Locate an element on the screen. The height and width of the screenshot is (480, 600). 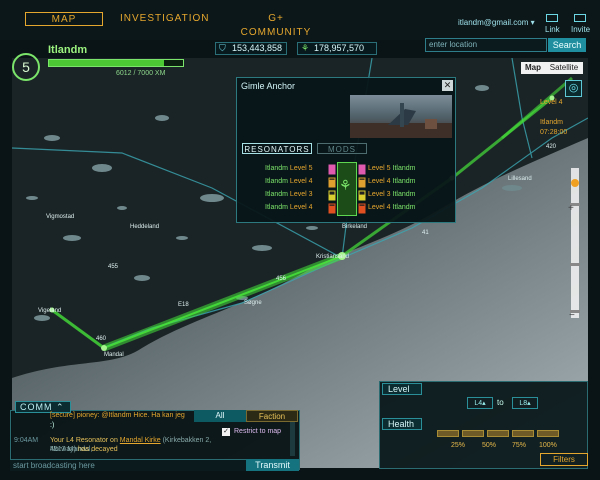
right-portal-time: 07:28:00 is located at coordinates (553, 132).